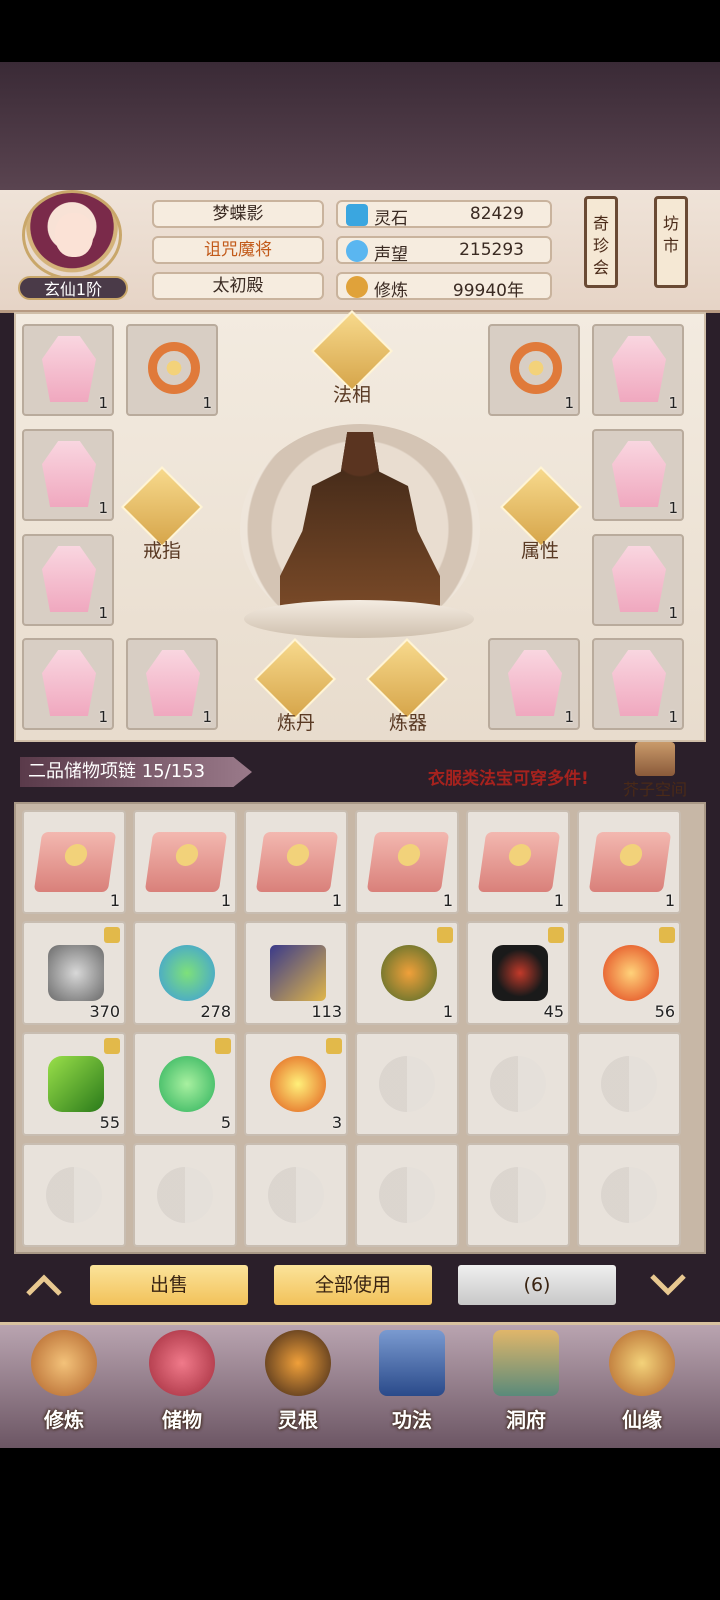 The height and width of the screenshot is (1600, 720). Describe the element at coordinates (518, 973) in the screenshot. I see `inventory-slot: 45` at that location.